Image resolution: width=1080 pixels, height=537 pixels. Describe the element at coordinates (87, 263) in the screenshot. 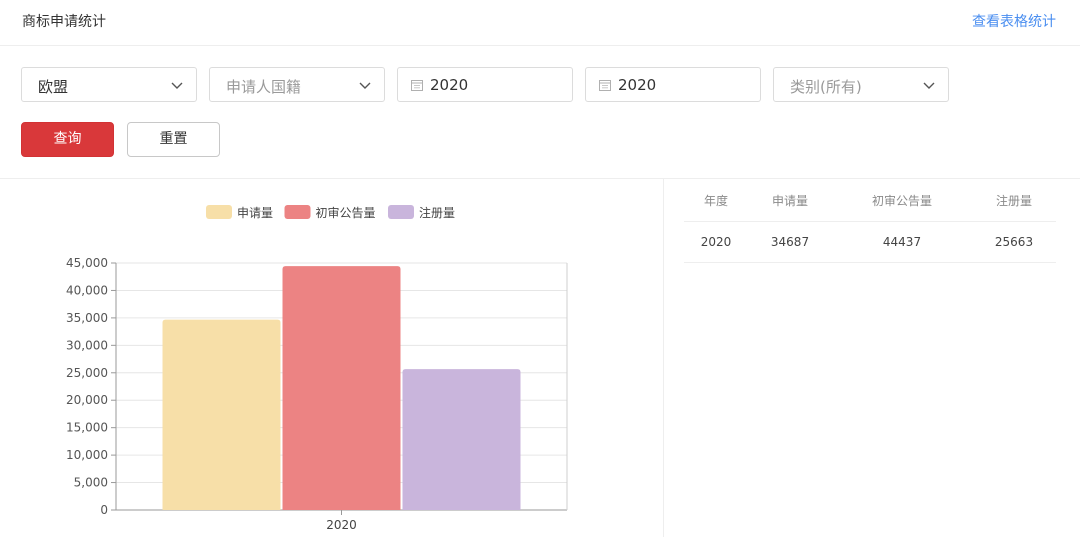

I see `y-tick-label: 45,000` at that location.